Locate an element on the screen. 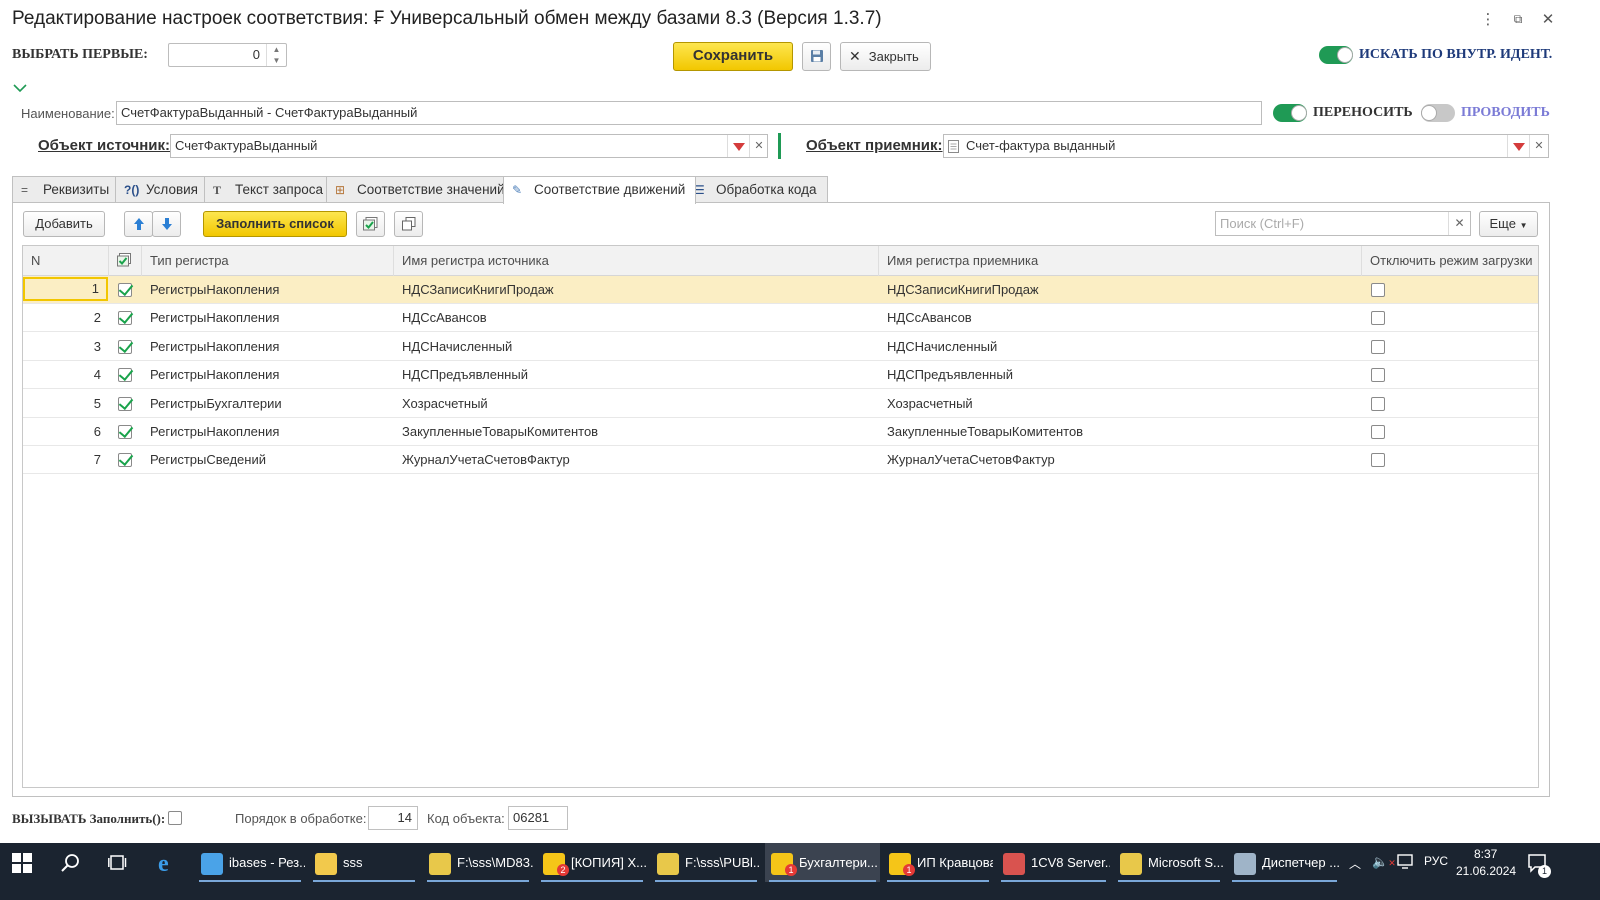  save-button: Сохранить is located at coordinates (733, 56).